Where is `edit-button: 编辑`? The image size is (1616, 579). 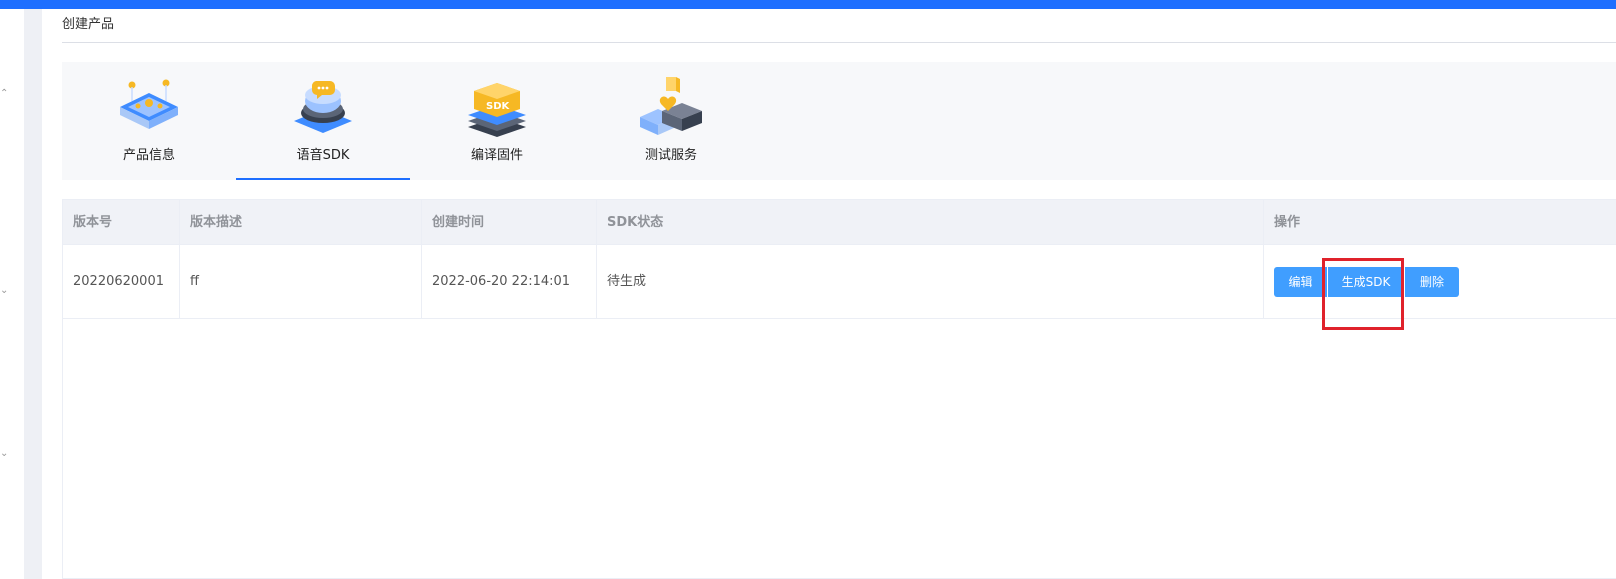 edit-button: 编辑 is located at coordinates (1300, 282).